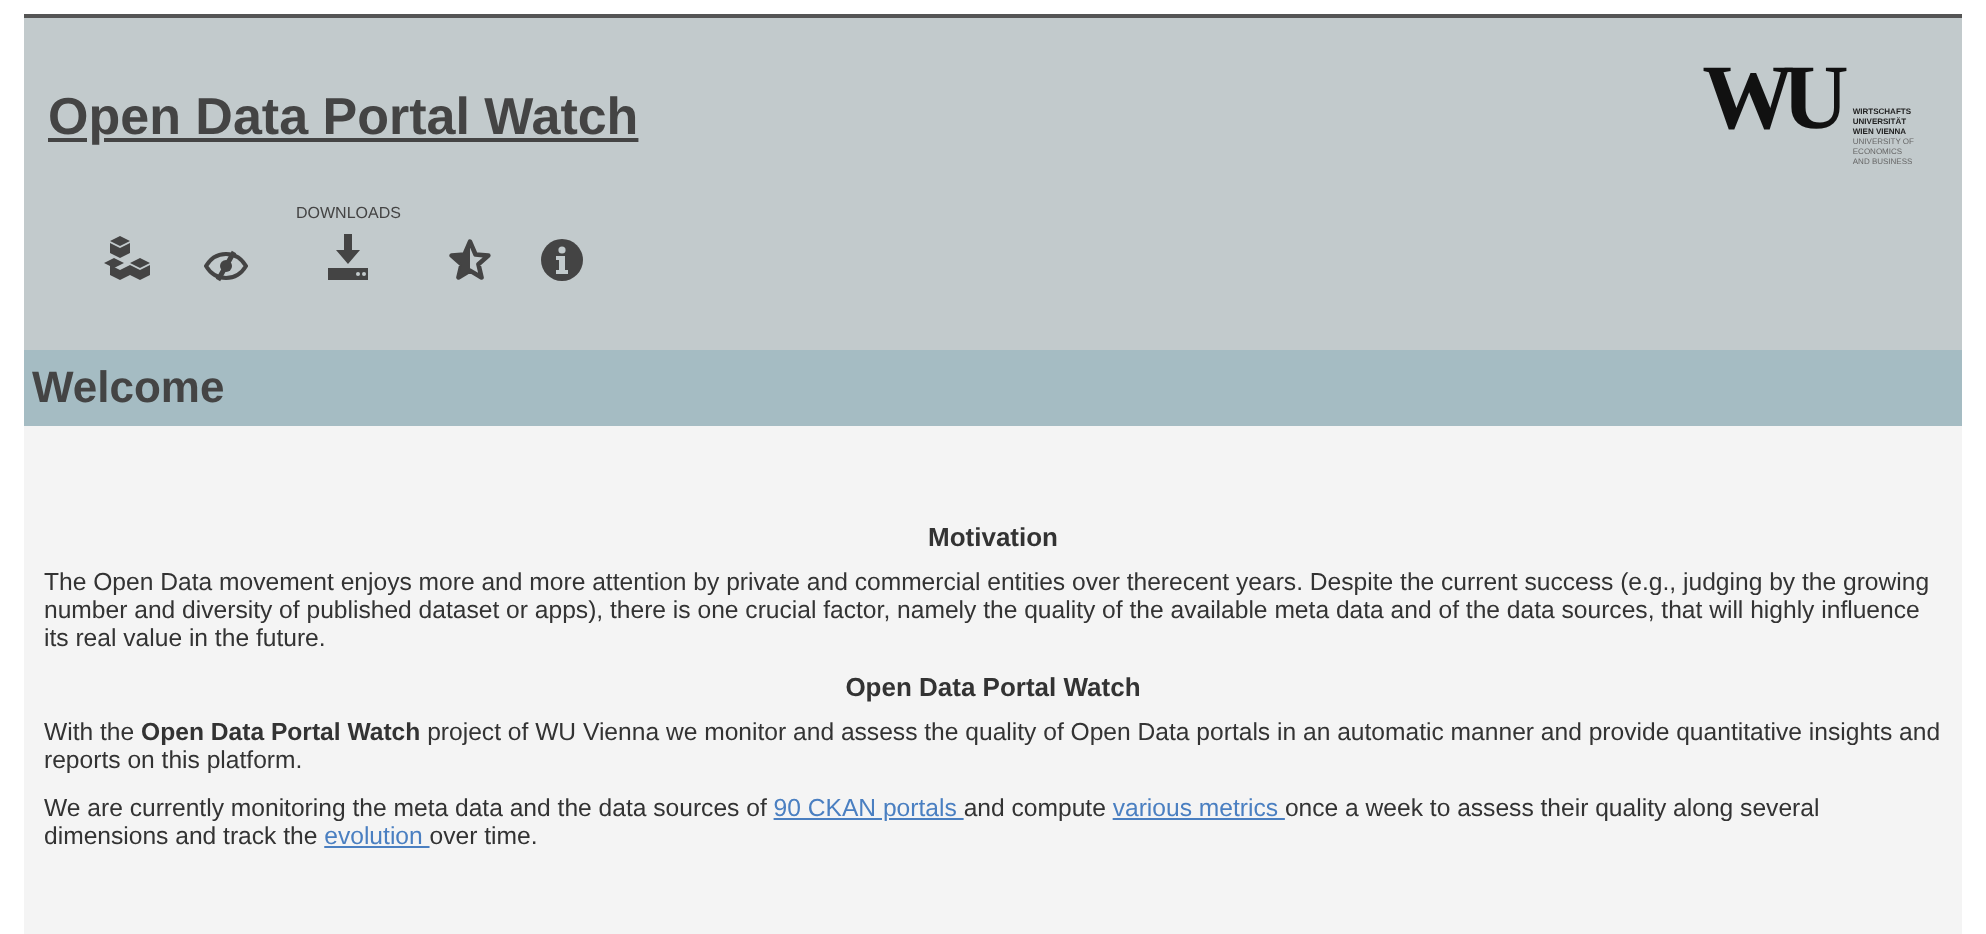 The width and height of the screenshot is (1986, 934). What do you see at coordinates (1769, 98) in the screenshot?
I see `logo-mark: WU` at bounding box center [1769, 98].